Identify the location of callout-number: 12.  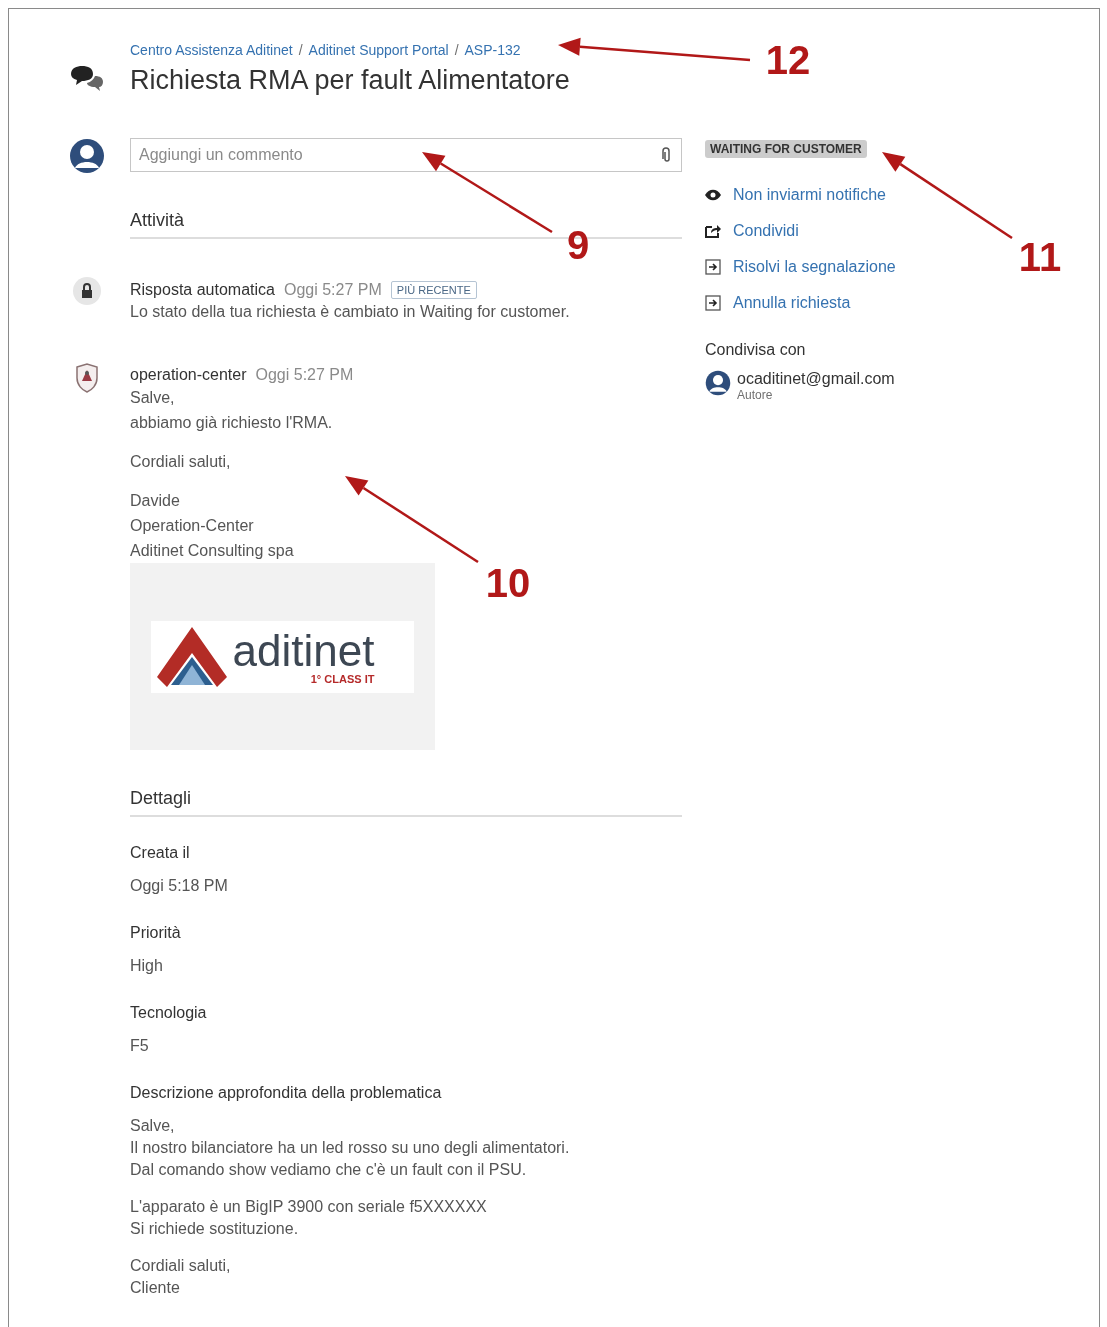
(788, 60).